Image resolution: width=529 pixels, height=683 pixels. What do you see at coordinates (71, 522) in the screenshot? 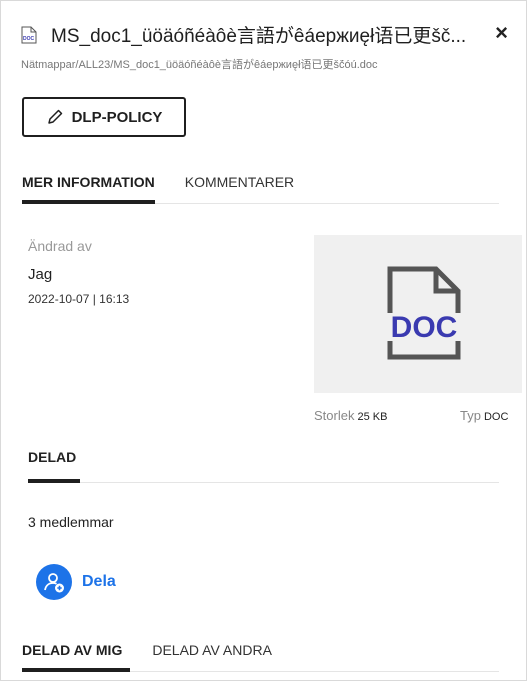
I see `member-count: 3 medlemmar` at bounding box center [71, 522].